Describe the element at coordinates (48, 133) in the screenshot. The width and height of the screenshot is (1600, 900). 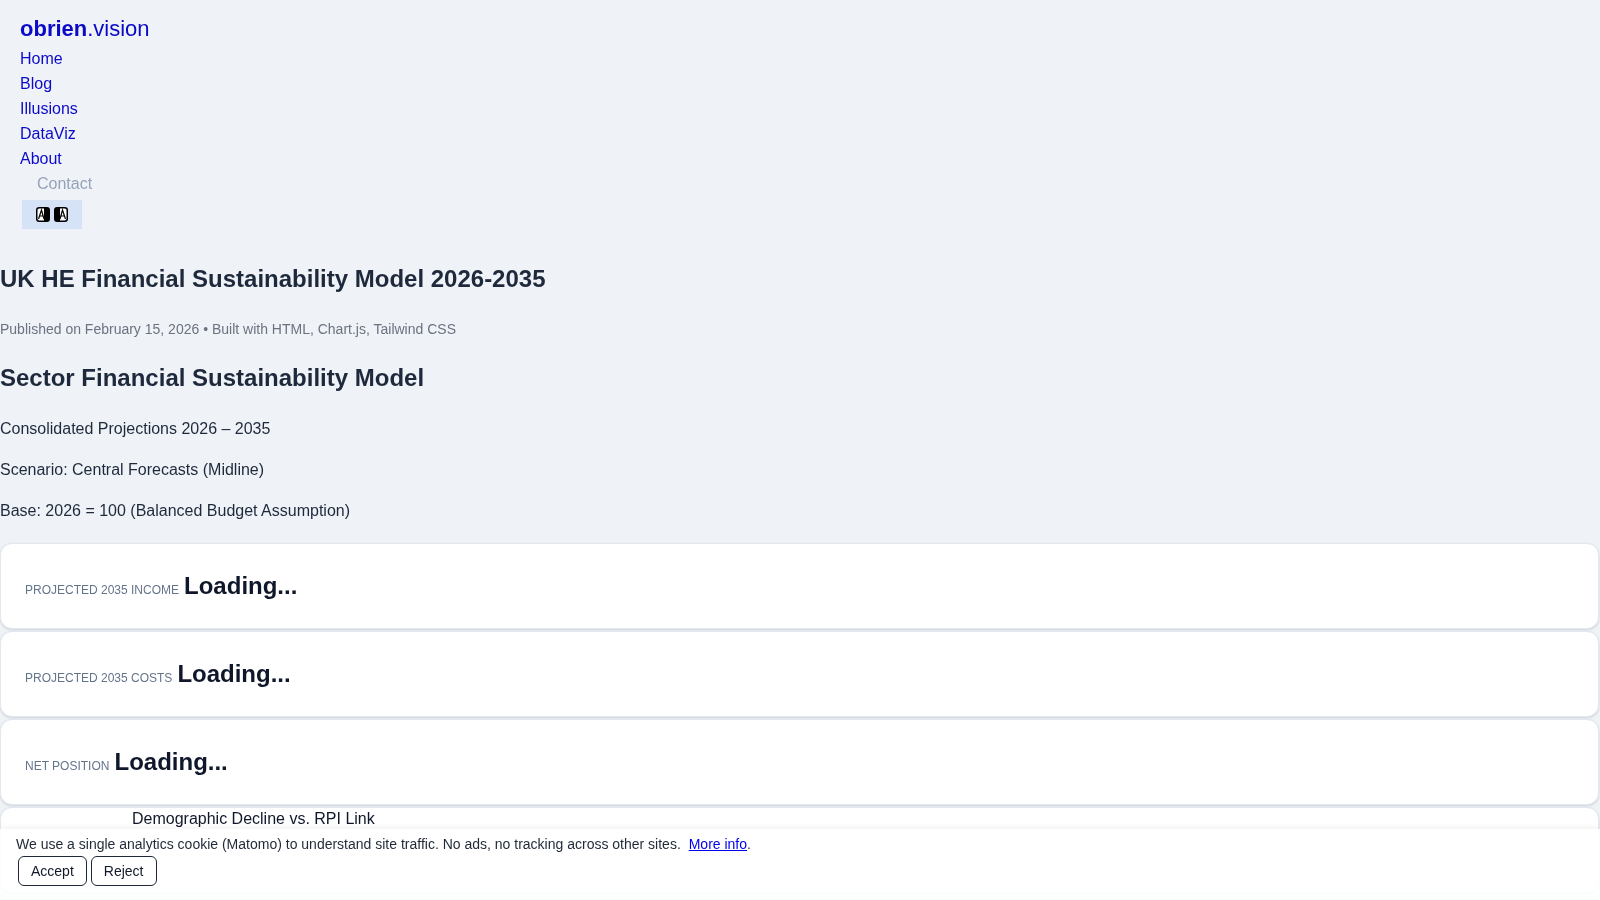
I see `nav-link: DataViz` at that location.